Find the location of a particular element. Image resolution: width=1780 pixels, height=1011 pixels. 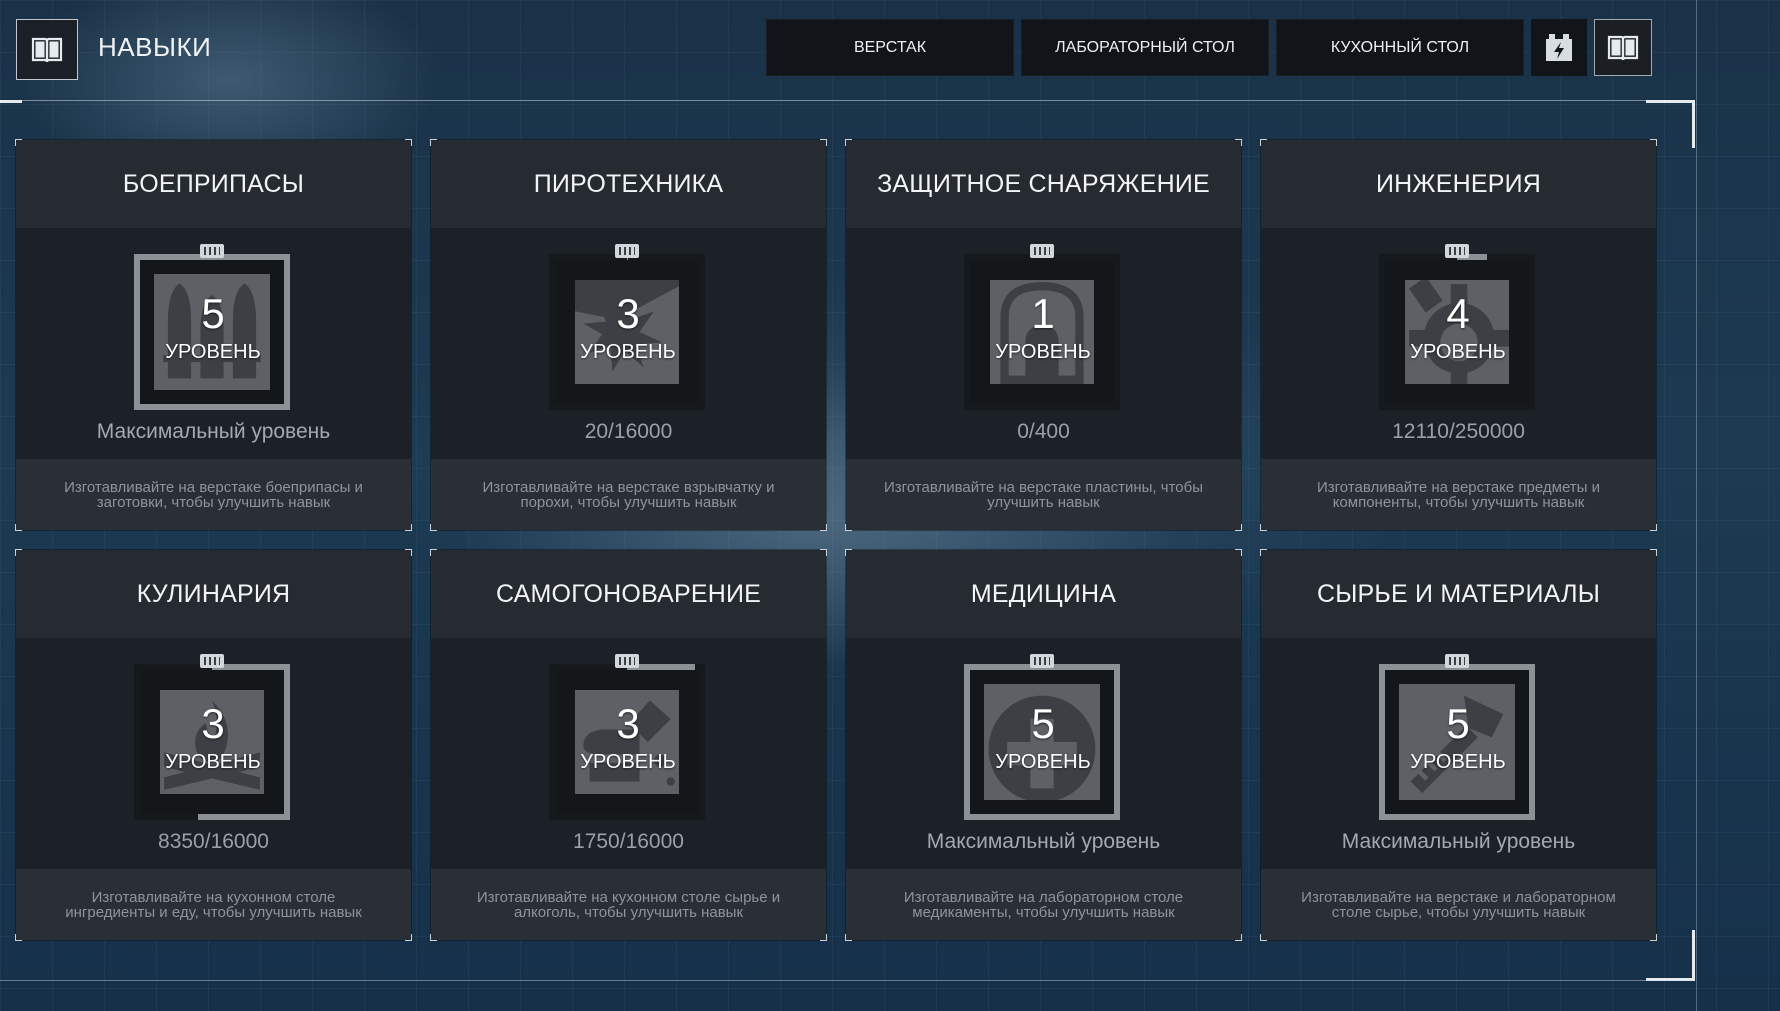

skill-badge-area: 4 УРОВЕНЬ 12110/250000 is located at coordinates (1458, 343).